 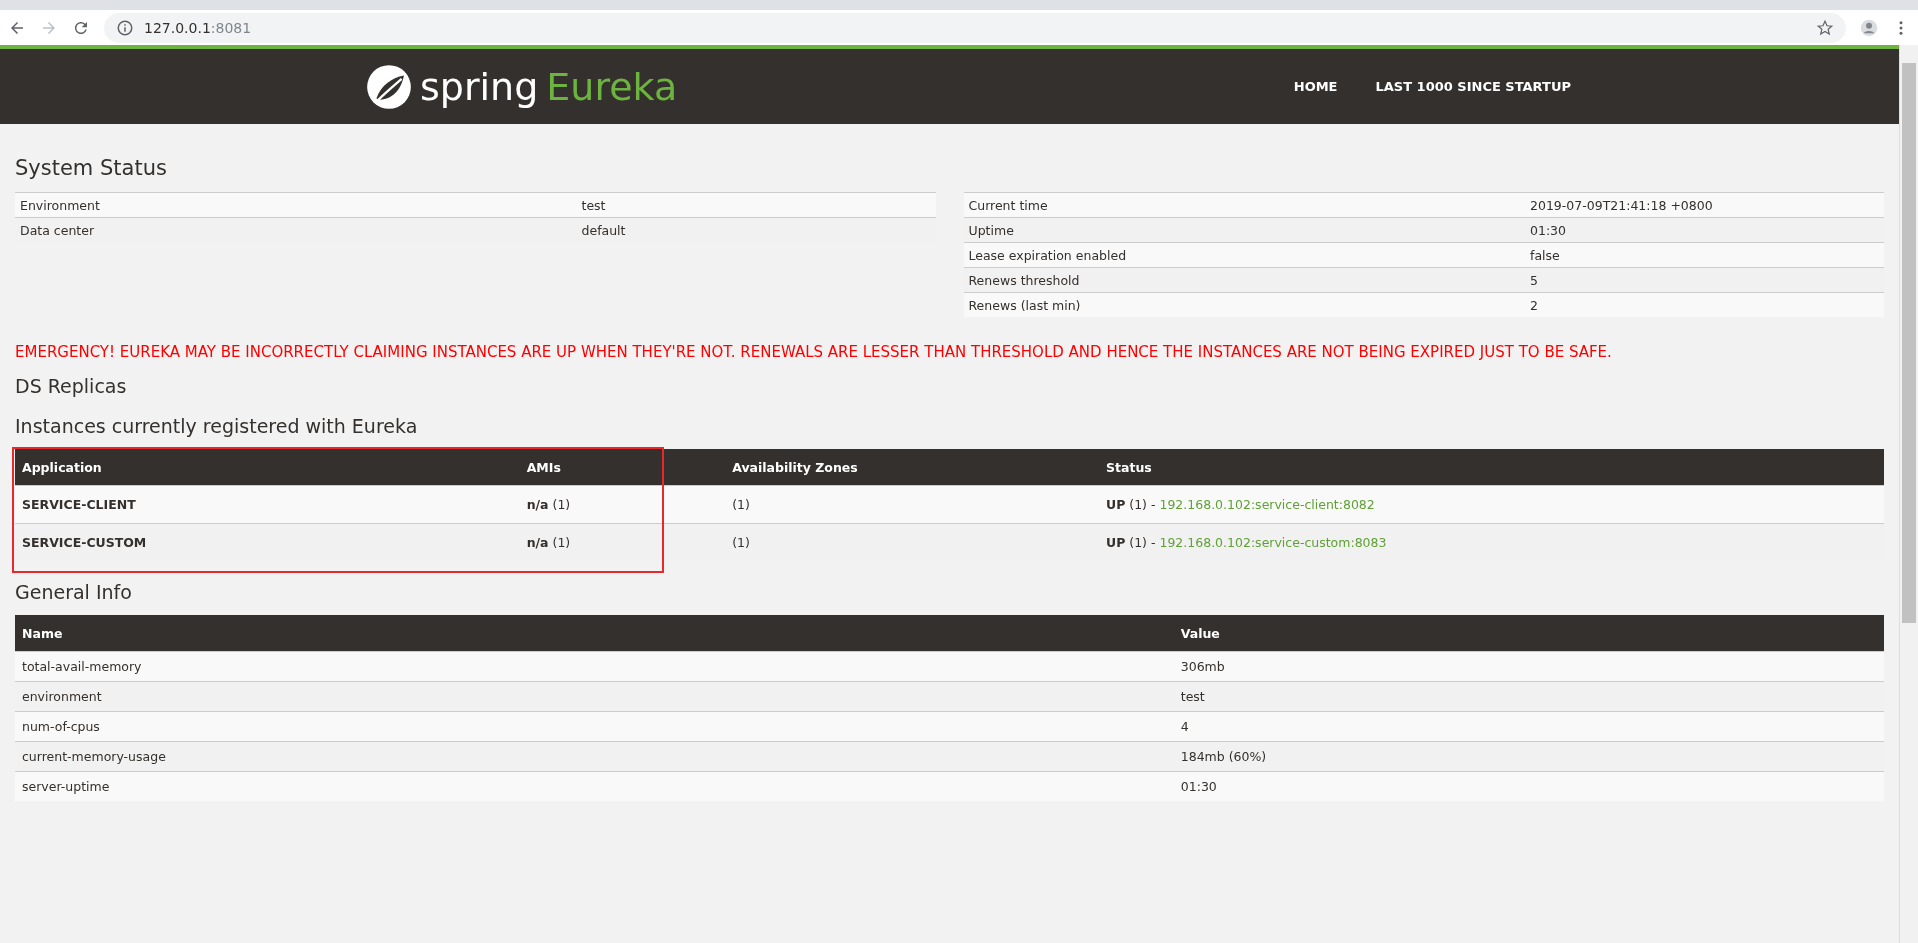 I want to click on table-cell: 2019-07-09T21:41:18 +0800, so click(x=1704, y=205).